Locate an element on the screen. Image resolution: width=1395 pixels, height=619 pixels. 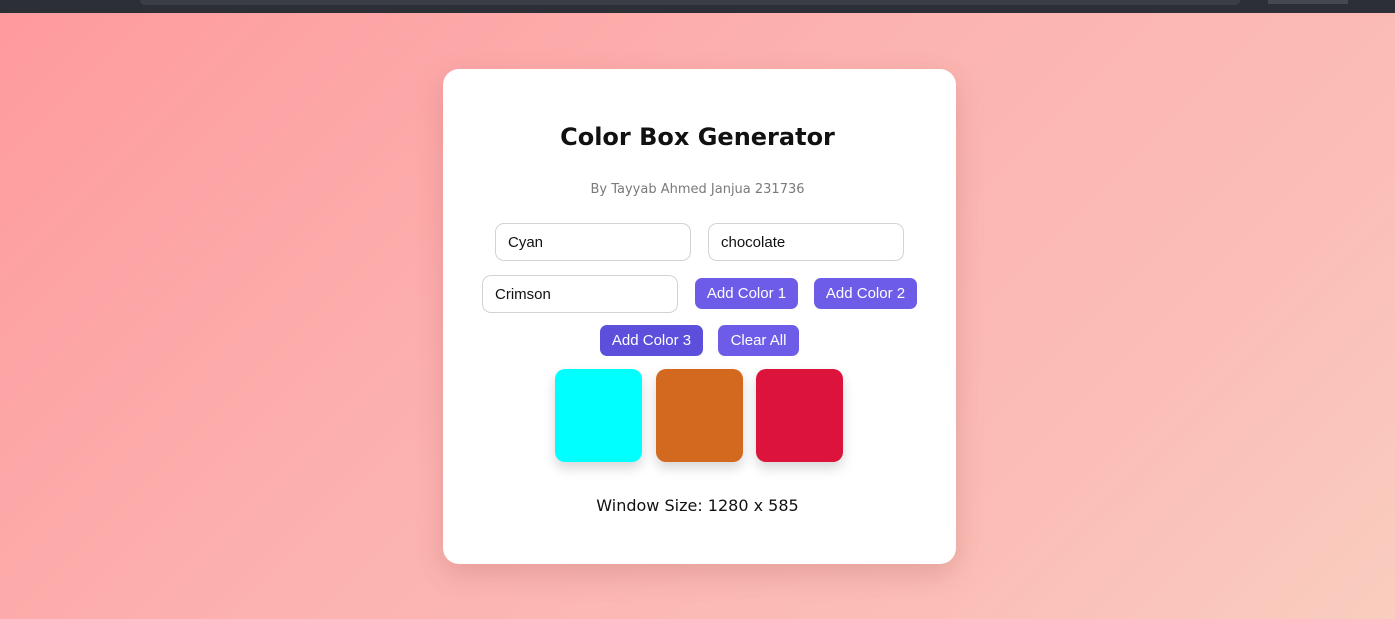
browser-address-strip is located at coordinates (690, 2).